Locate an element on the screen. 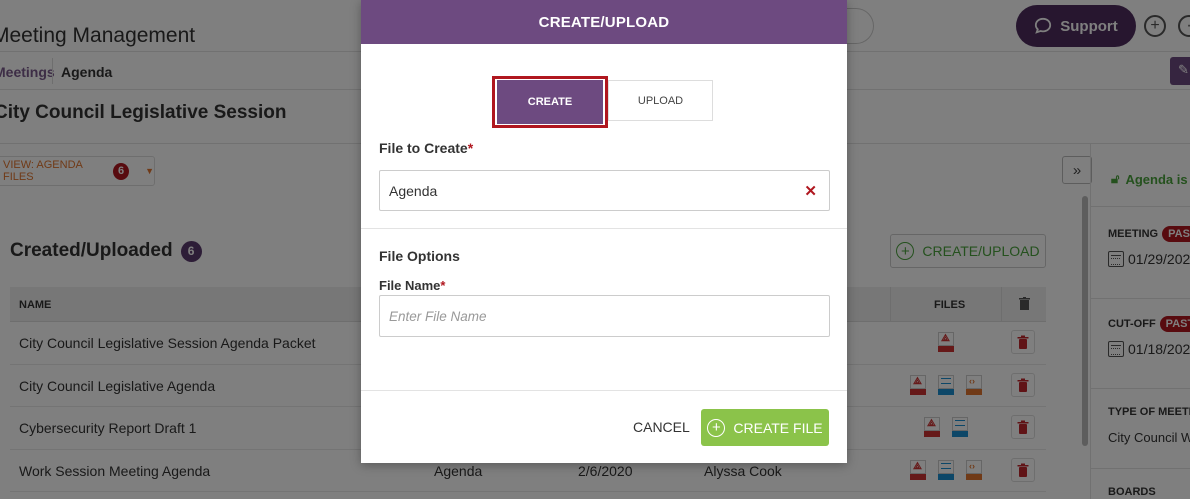 The height and width of the screenshot is (499, 1190). clear-icon: ✕ is located at coordinates (810, 191).